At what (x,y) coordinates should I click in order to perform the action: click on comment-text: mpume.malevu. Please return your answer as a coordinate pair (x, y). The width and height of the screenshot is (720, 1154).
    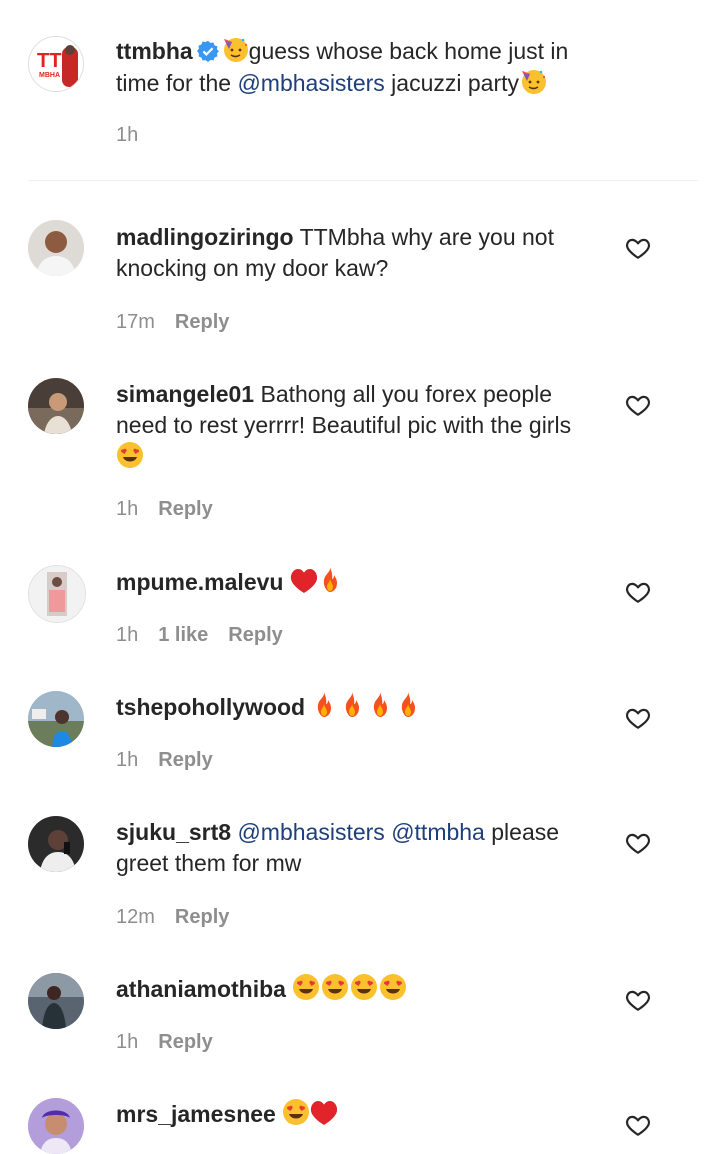
    Looking at the image, I should click on (356, 582).